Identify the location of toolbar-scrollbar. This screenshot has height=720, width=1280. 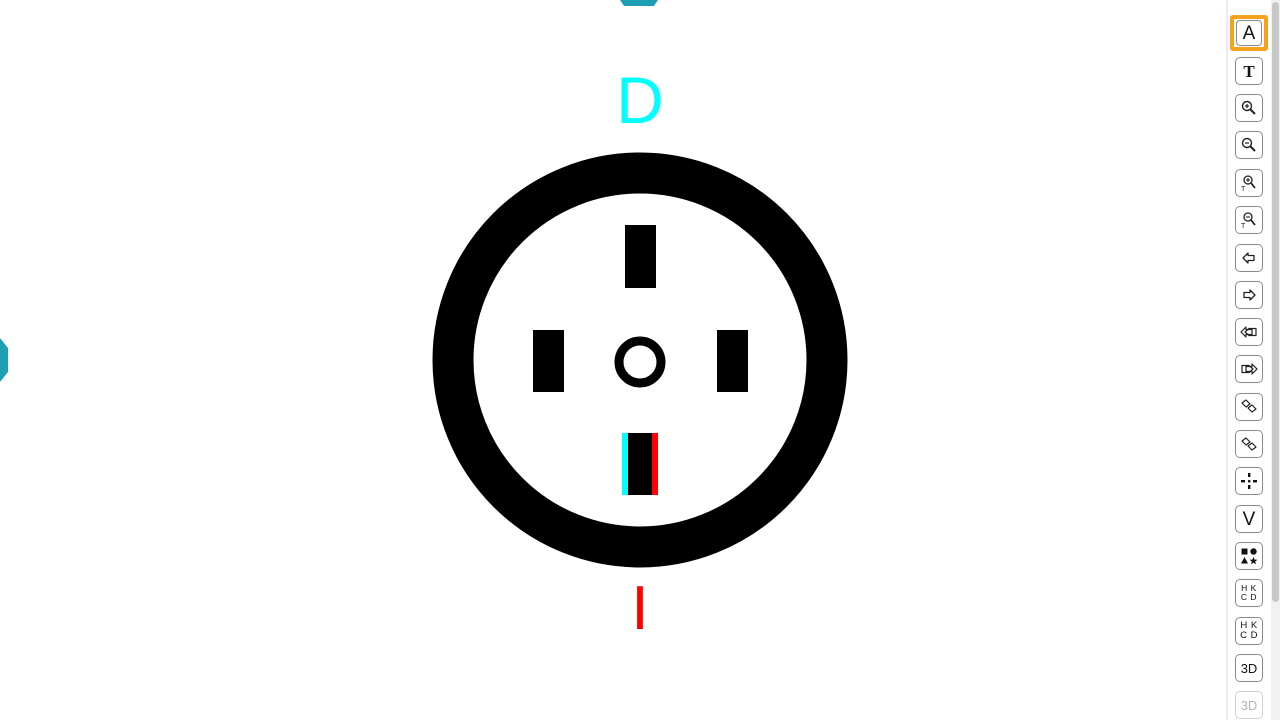
(1275, 360).